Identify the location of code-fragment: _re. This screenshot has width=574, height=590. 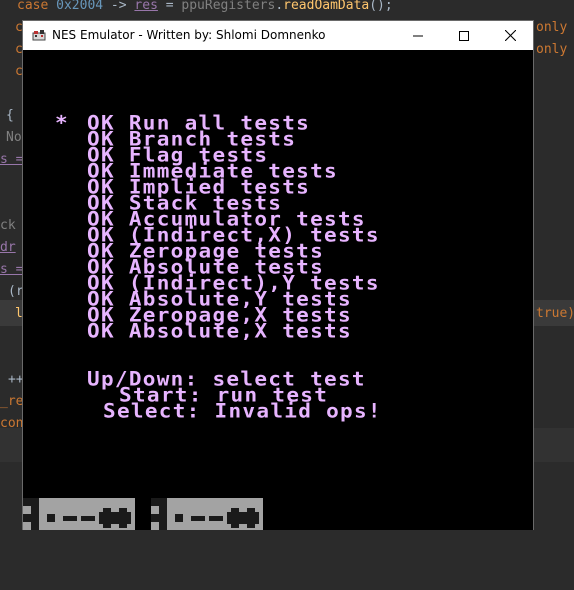
(12, 401).